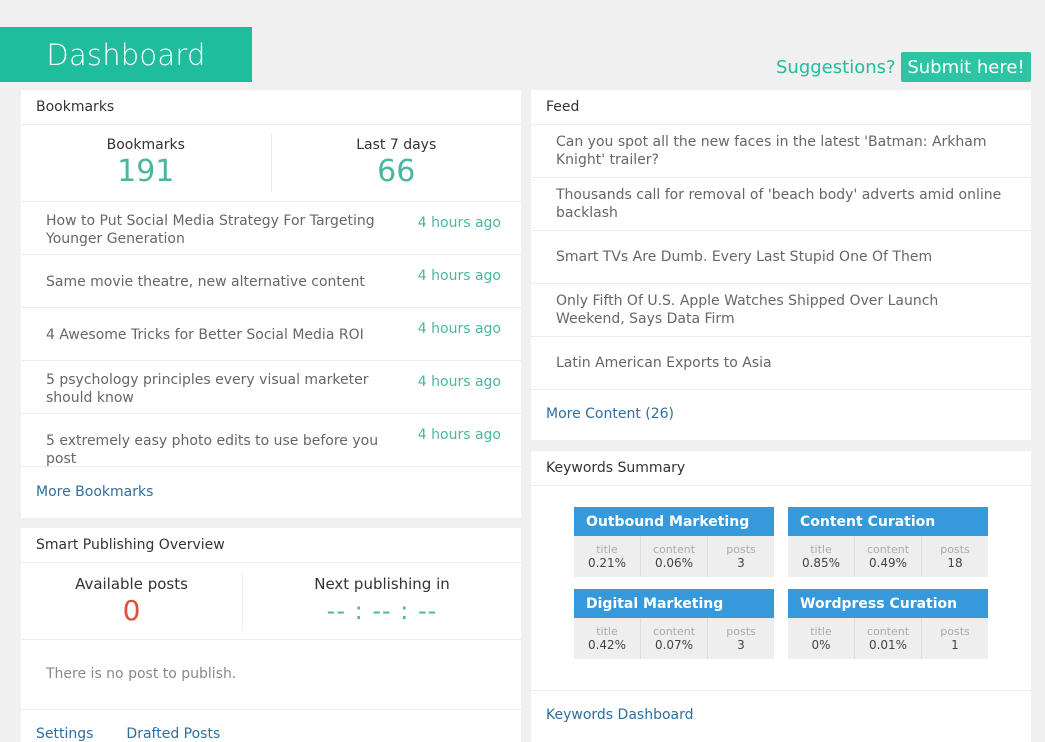 The image size is (1045, 742). What do you see at coordinates (781, 414) in the screenshot?
I see `more-content-link: More Content (26)` at bounding box center [781, 414].